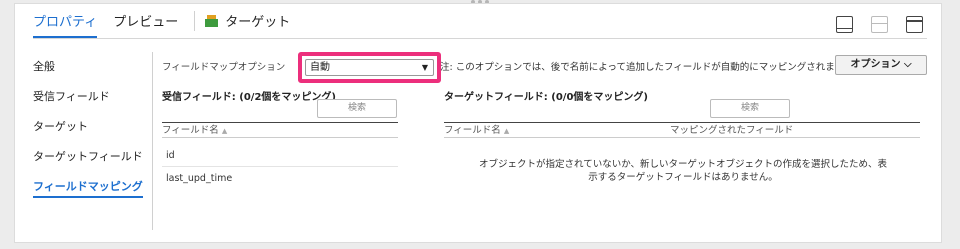  Describe the element at coordinates (480, 38) in the screenshot. I see `tab-divider` at that location.